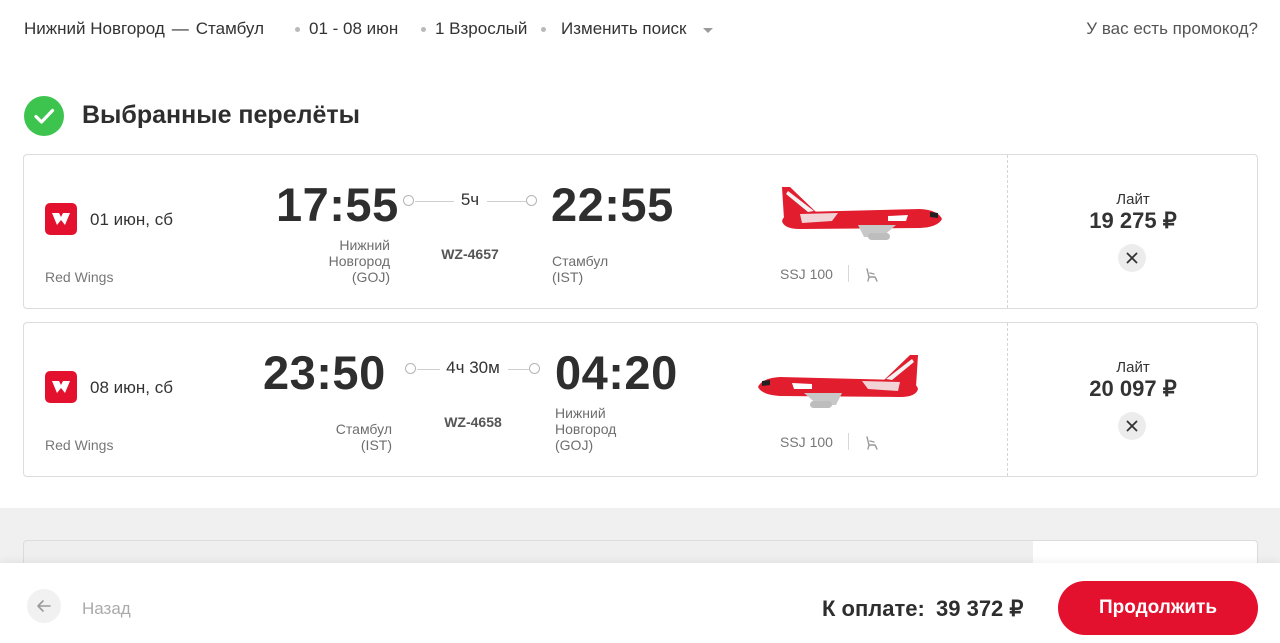  Describe the element at coordinates (1133, 220) in the screenshot. I see `fare-price: 19 275 ₽` at that location.